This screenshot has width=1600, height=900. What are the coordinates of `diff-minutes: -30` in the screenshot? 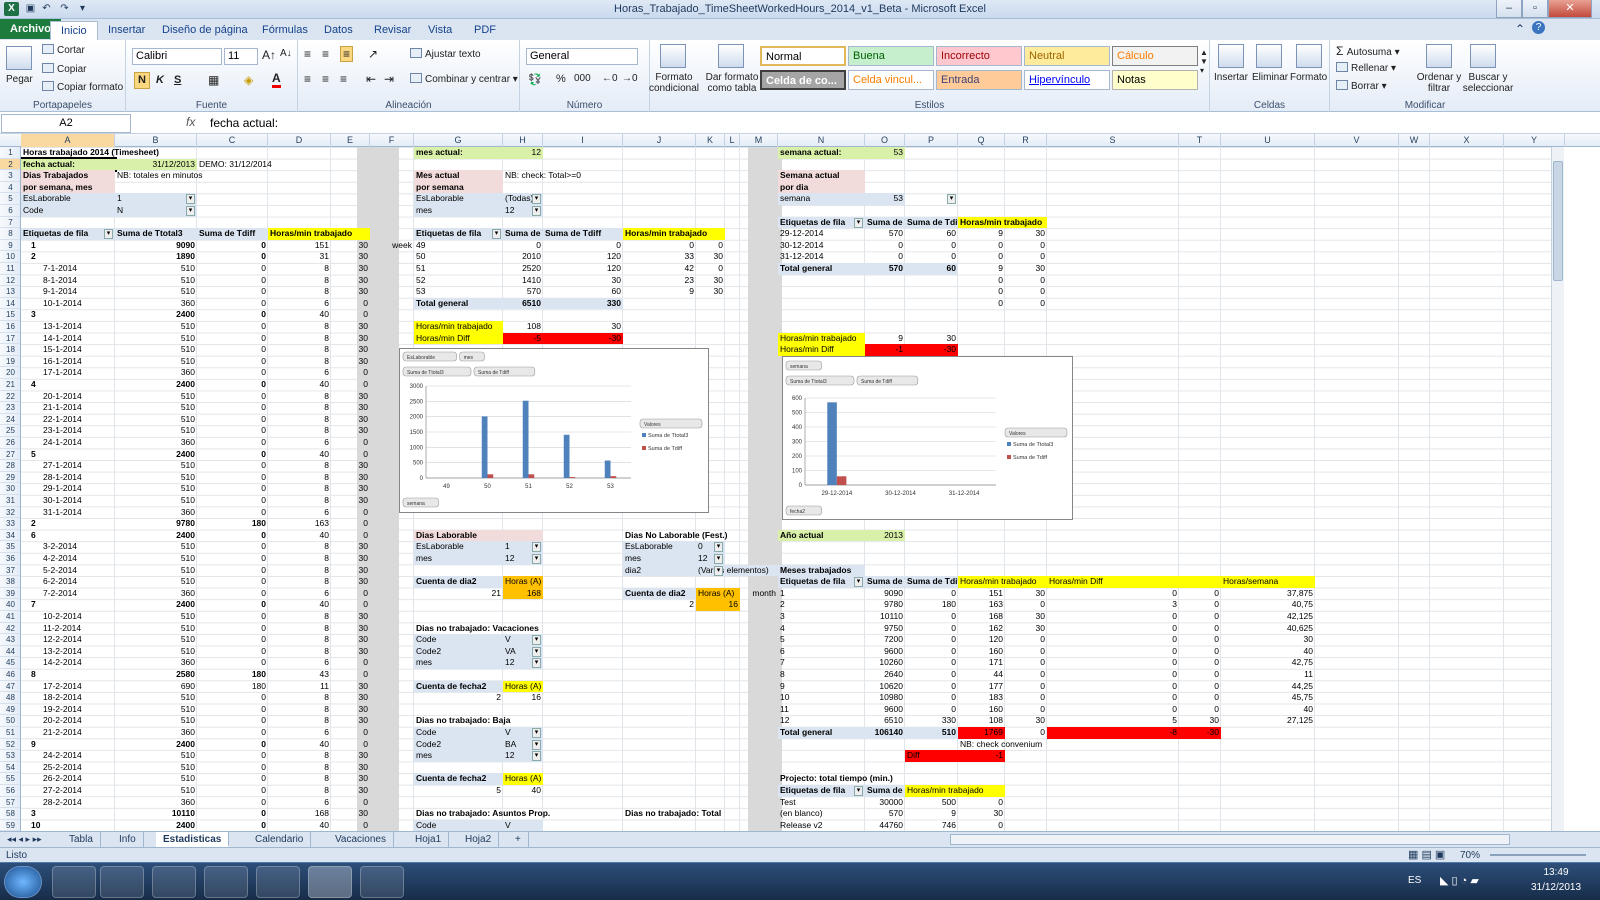 It's located at (931, 350).